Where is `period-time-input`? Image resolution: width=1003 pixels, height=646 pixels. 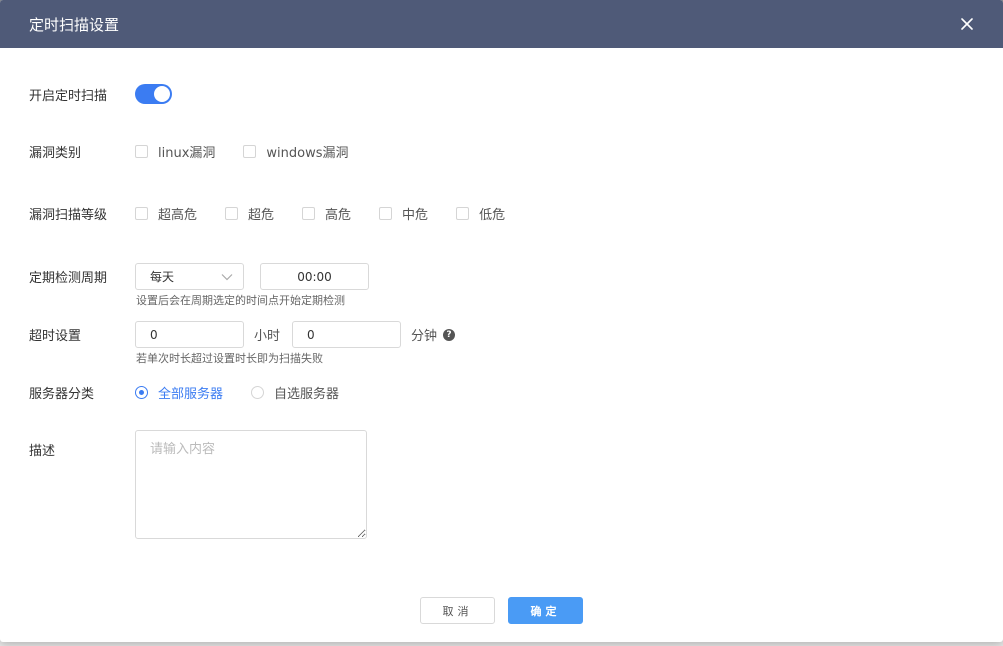 period-time-input is located at coordinates (314, 276).